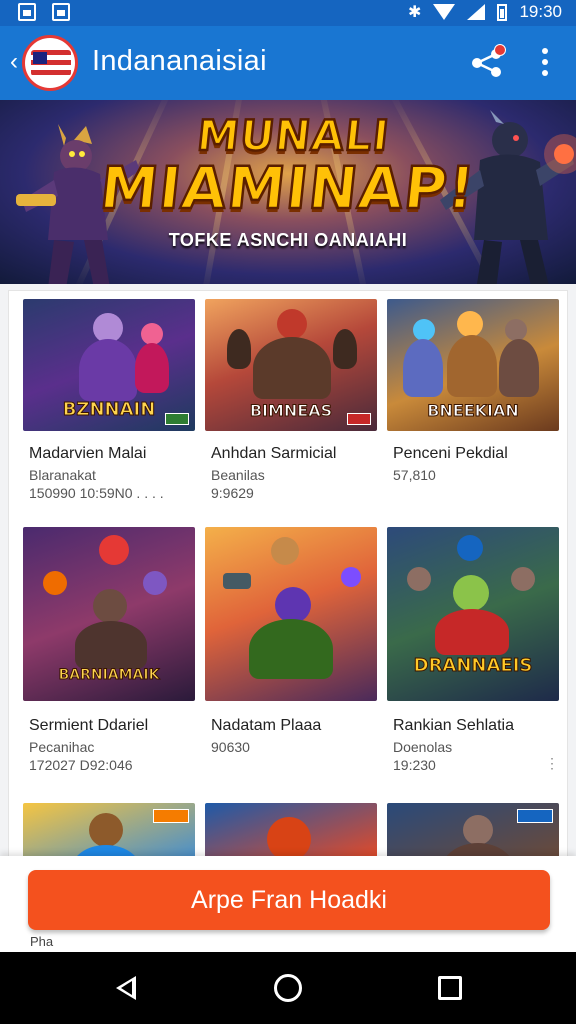  I want to click on game-card: BIMNEAS Anhdan Sarmicial Beanilas 9:9629, so click(291, 409).